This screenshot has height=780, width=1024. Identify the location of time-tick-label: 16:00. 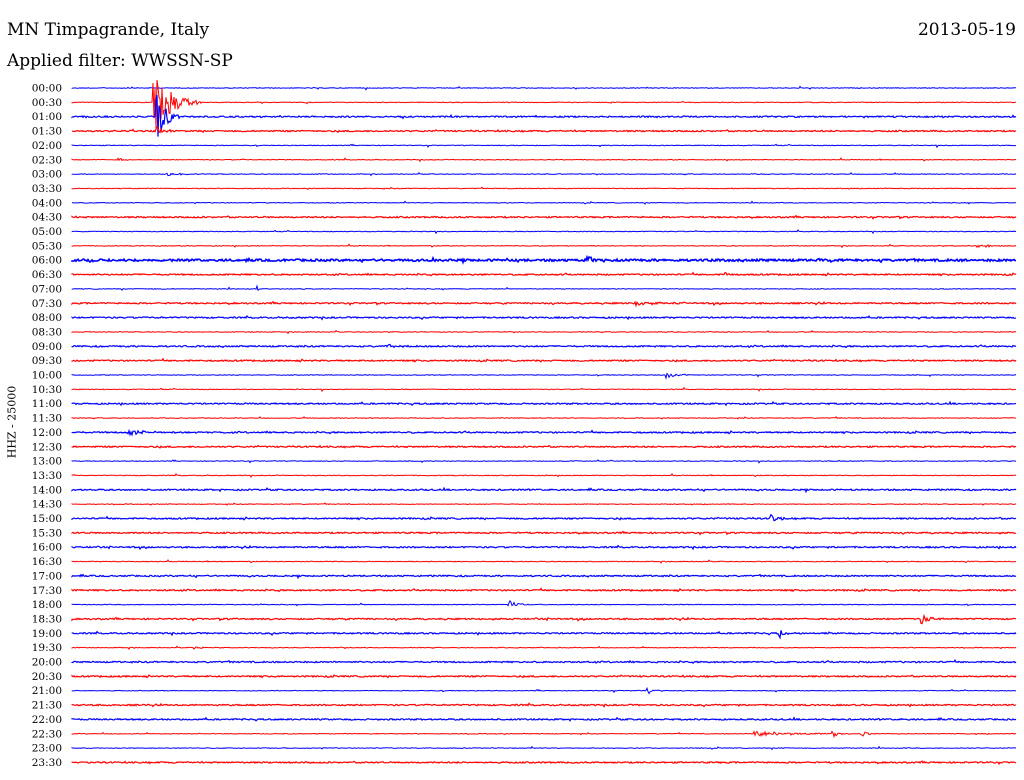
(47, 548).